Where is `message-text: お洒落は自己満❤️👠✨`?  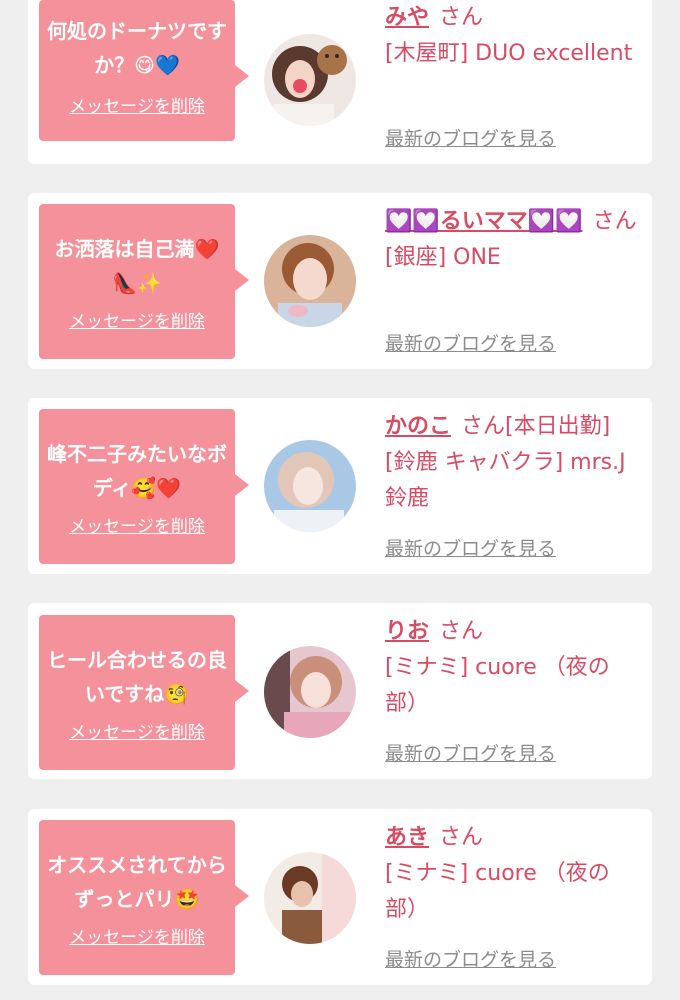 message-text: お洒落は自己満❤️👠✨ is located at coordinates (137, 266).